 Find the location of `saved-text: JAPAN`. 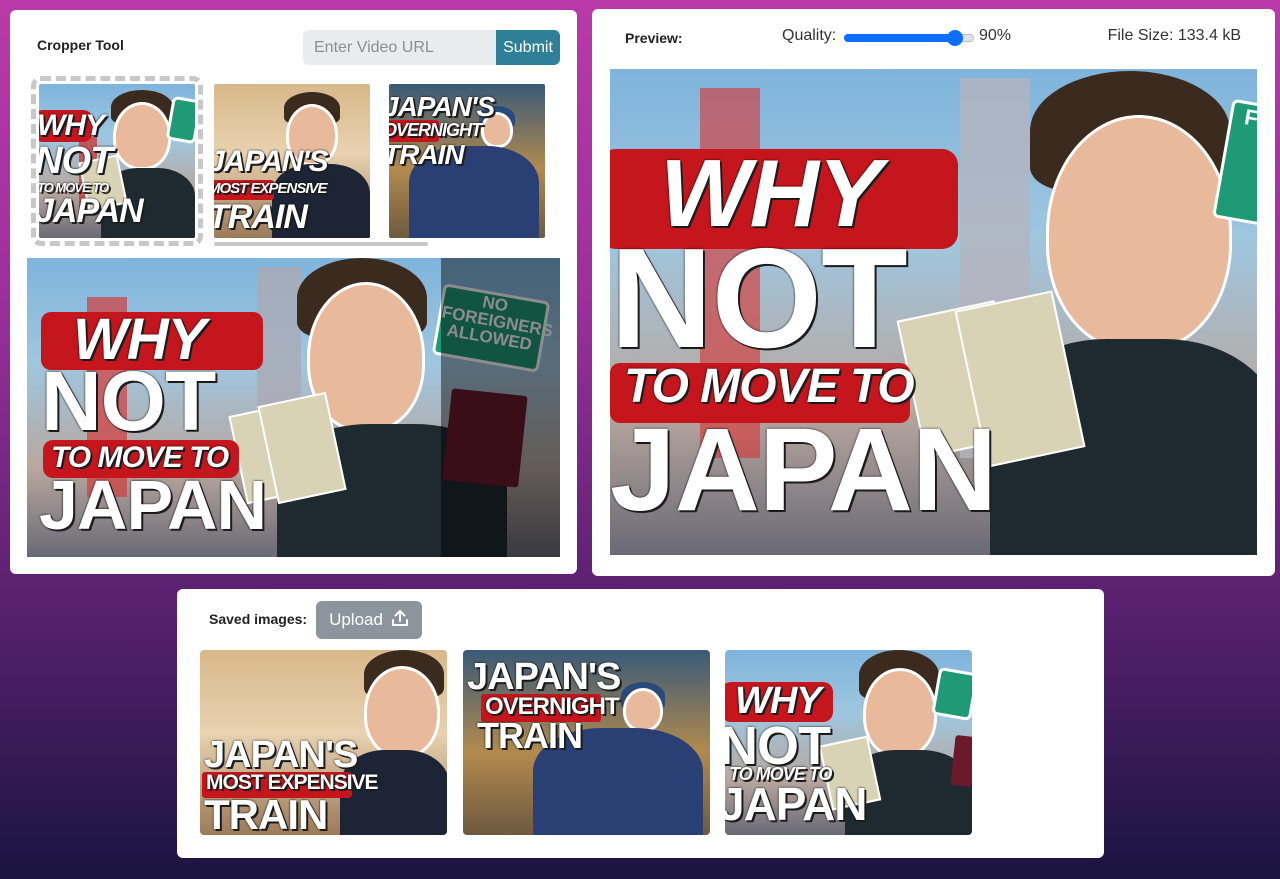

saved-text: JAPAN is located at coordinates (796, 804).